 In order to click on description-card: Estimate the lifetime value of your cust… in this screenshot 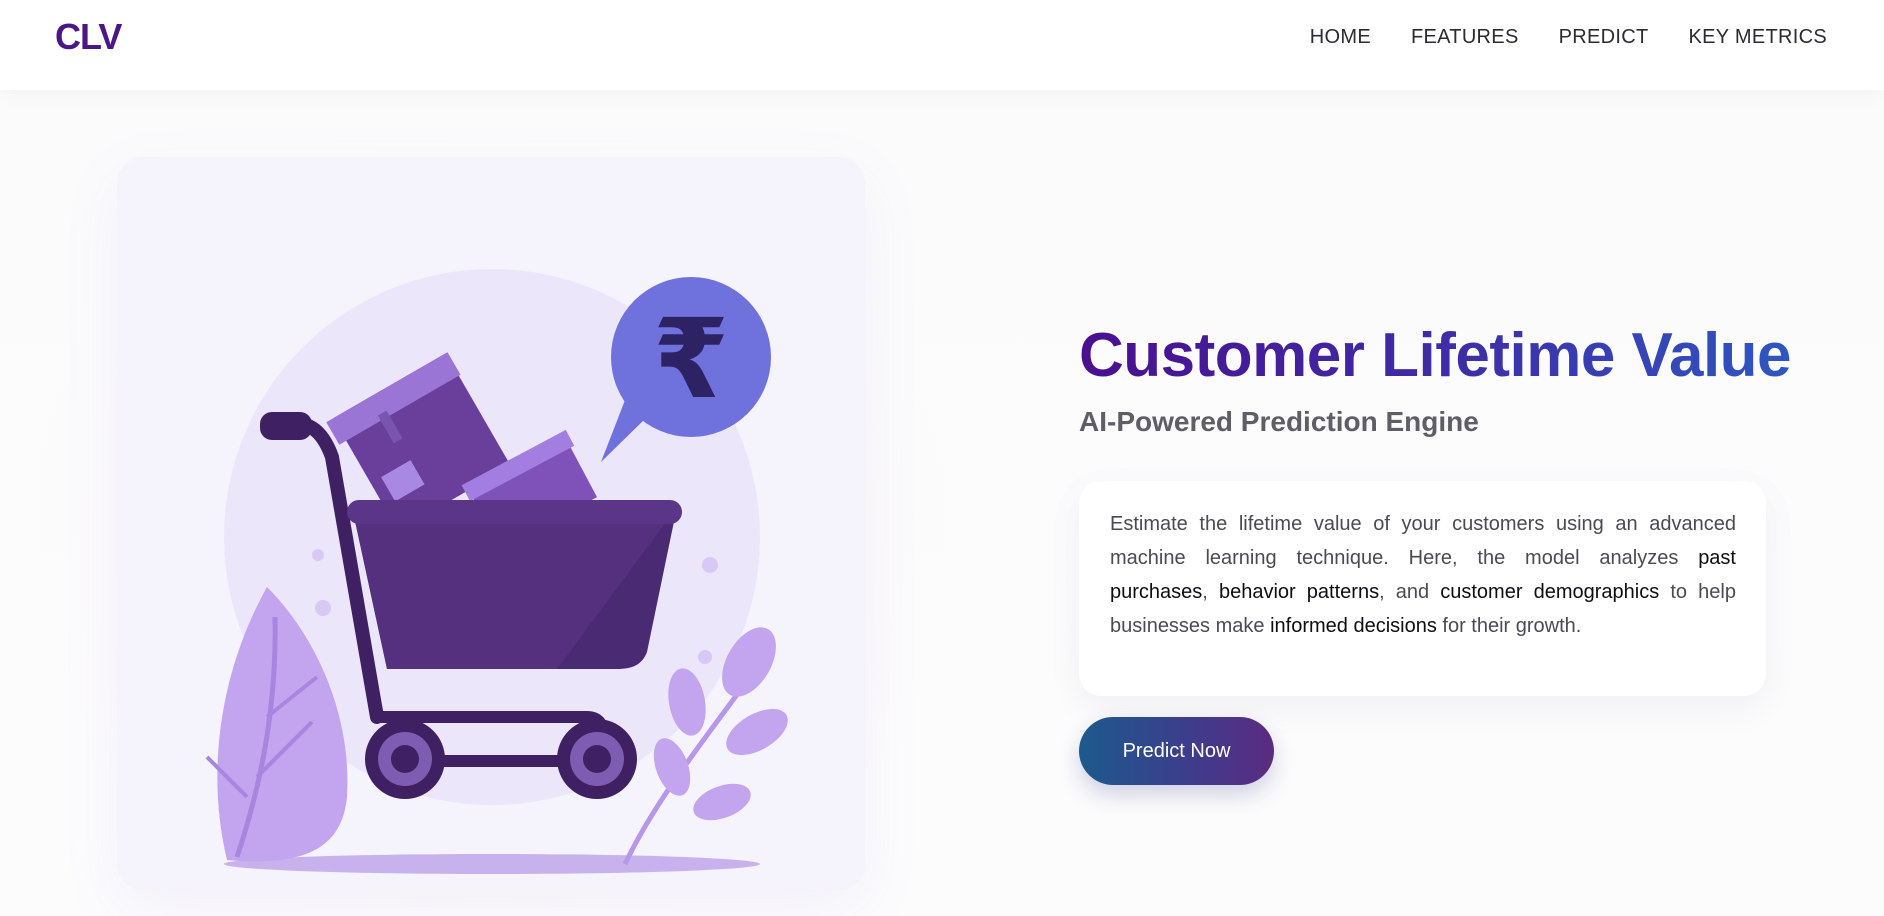, I will do `click(1422, 588)`.